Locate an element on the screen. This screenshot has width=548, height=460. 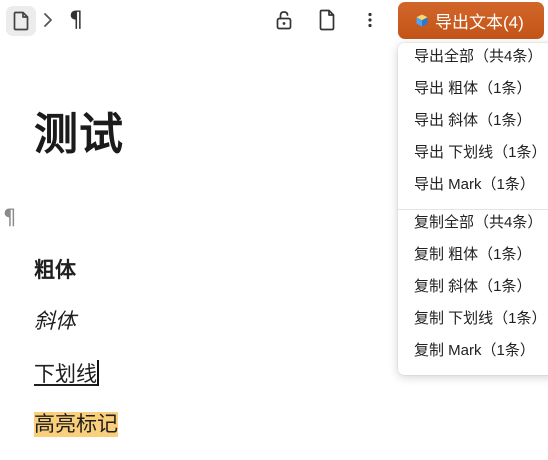
underline-paragraph: 下划线 is located at coordinates (66, 374).